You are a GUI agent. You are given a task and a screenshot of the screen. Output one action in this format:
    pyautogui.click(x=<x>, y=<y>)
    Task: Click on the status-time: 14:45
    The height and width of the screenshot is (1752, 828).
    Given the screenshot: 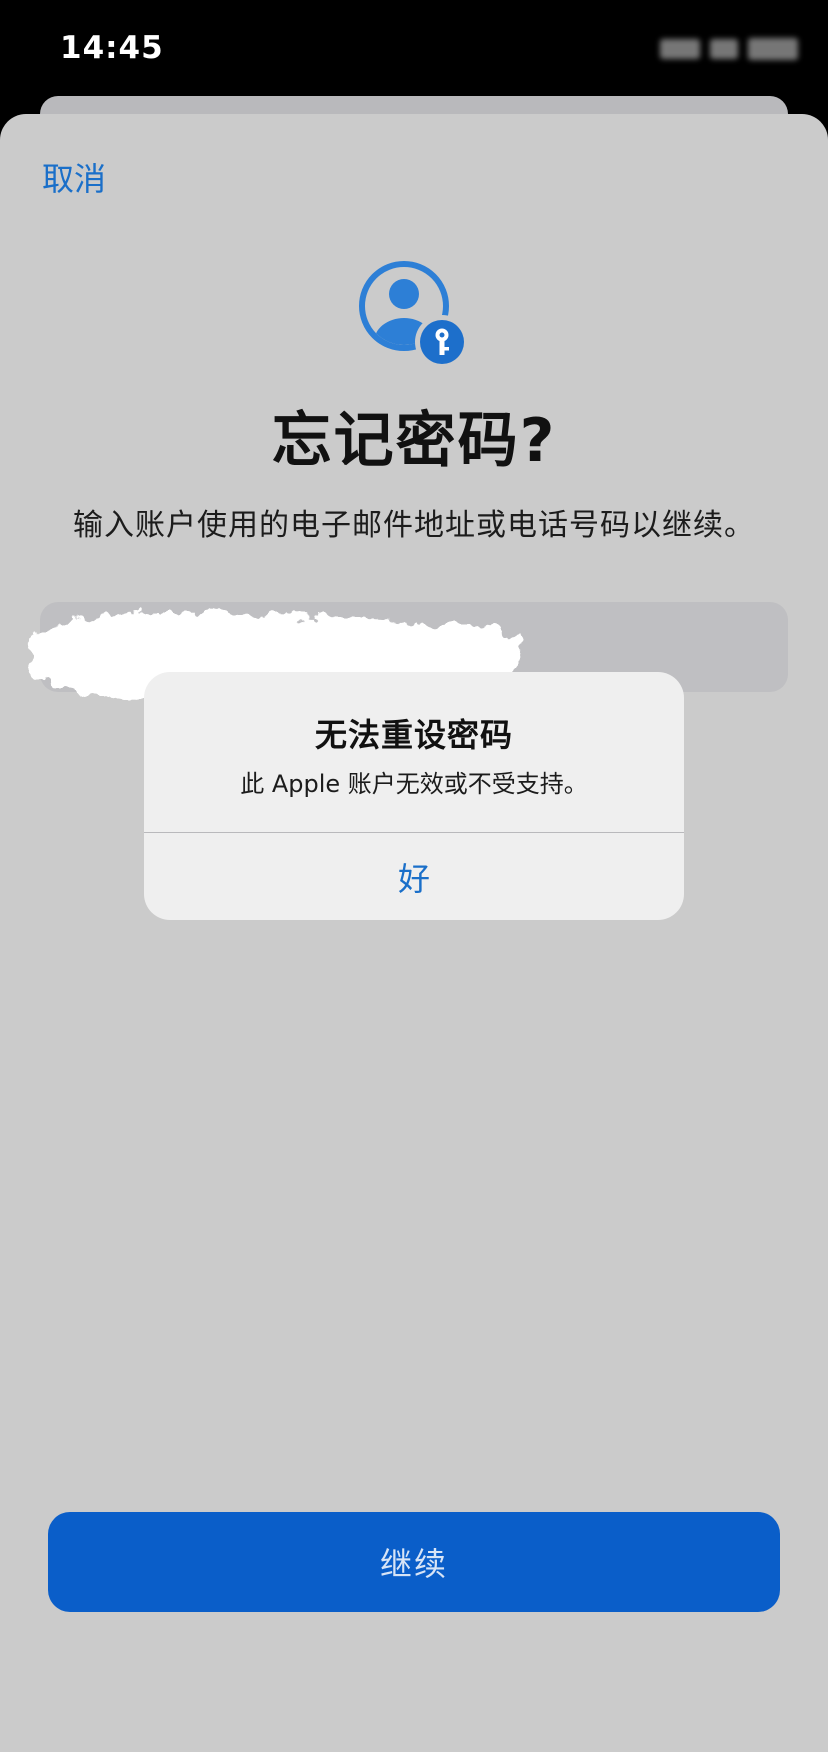 What is the action you would take?
    pyautogui.click(x=112, y=48)
    